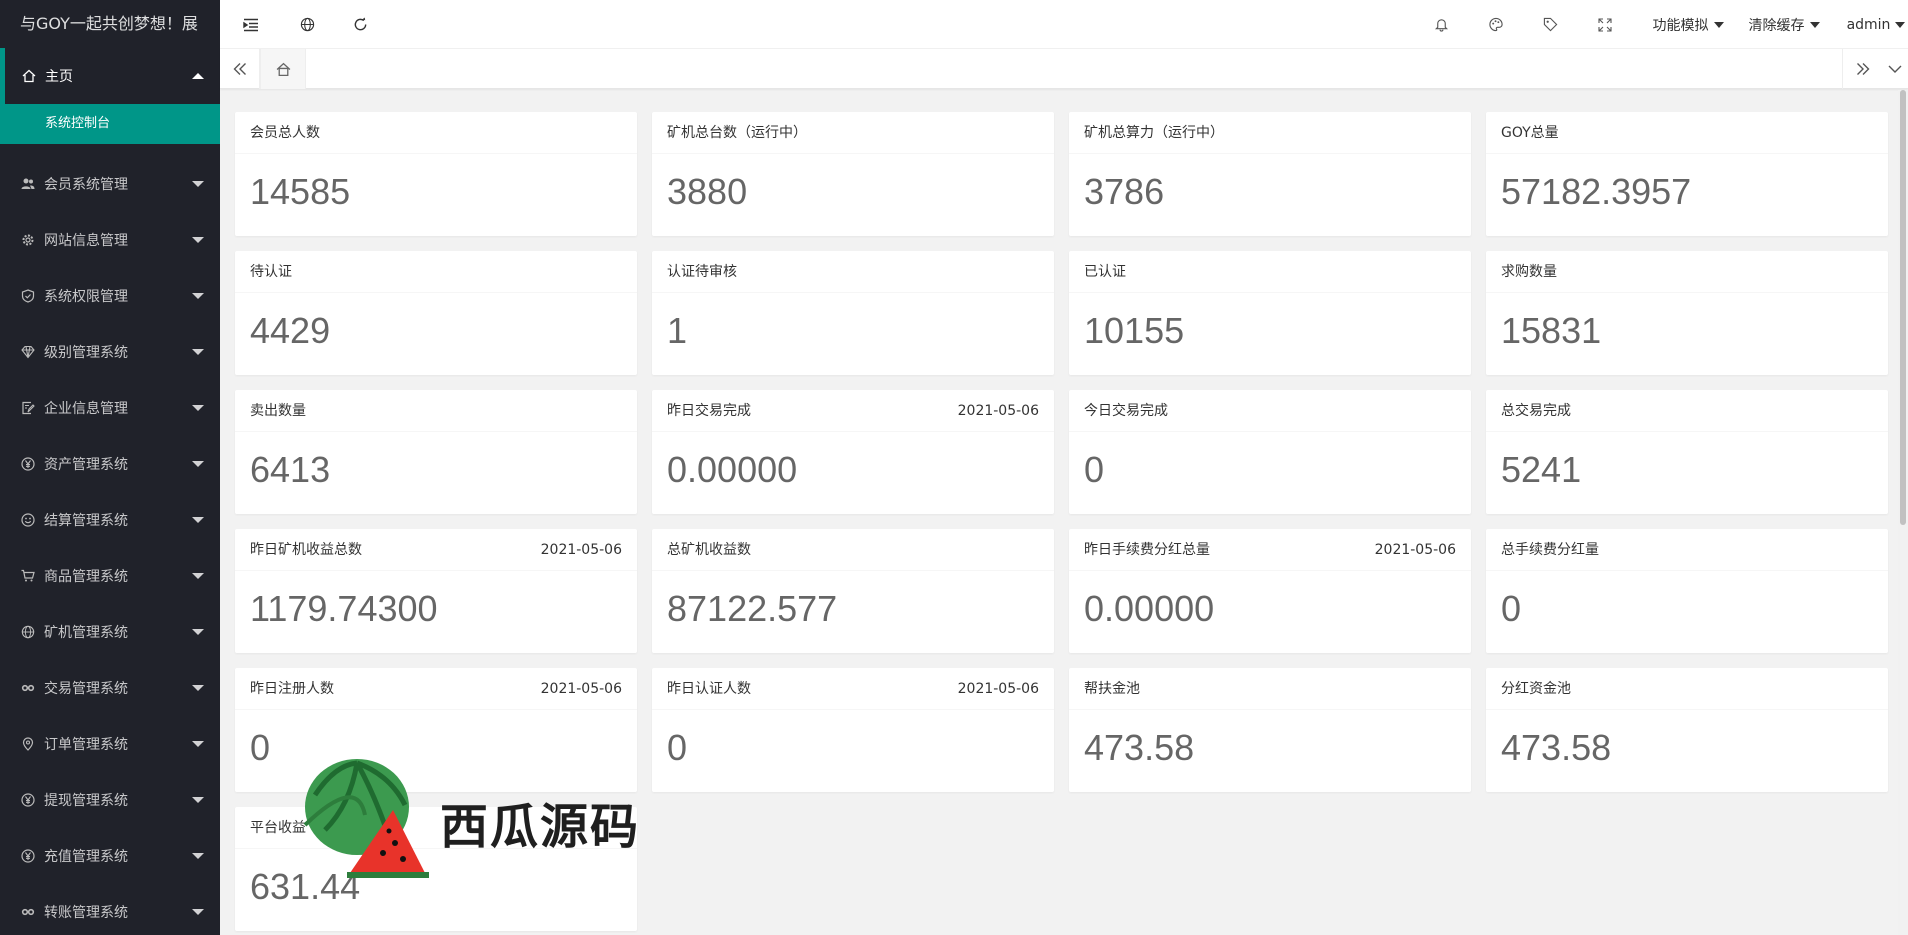 The width and height of the screenshot is (1908, 935). What do you see at coordinates (436, 272) in the screenshot?
I see `stat-card-header: 待认证` at bounding box center [436, 272].